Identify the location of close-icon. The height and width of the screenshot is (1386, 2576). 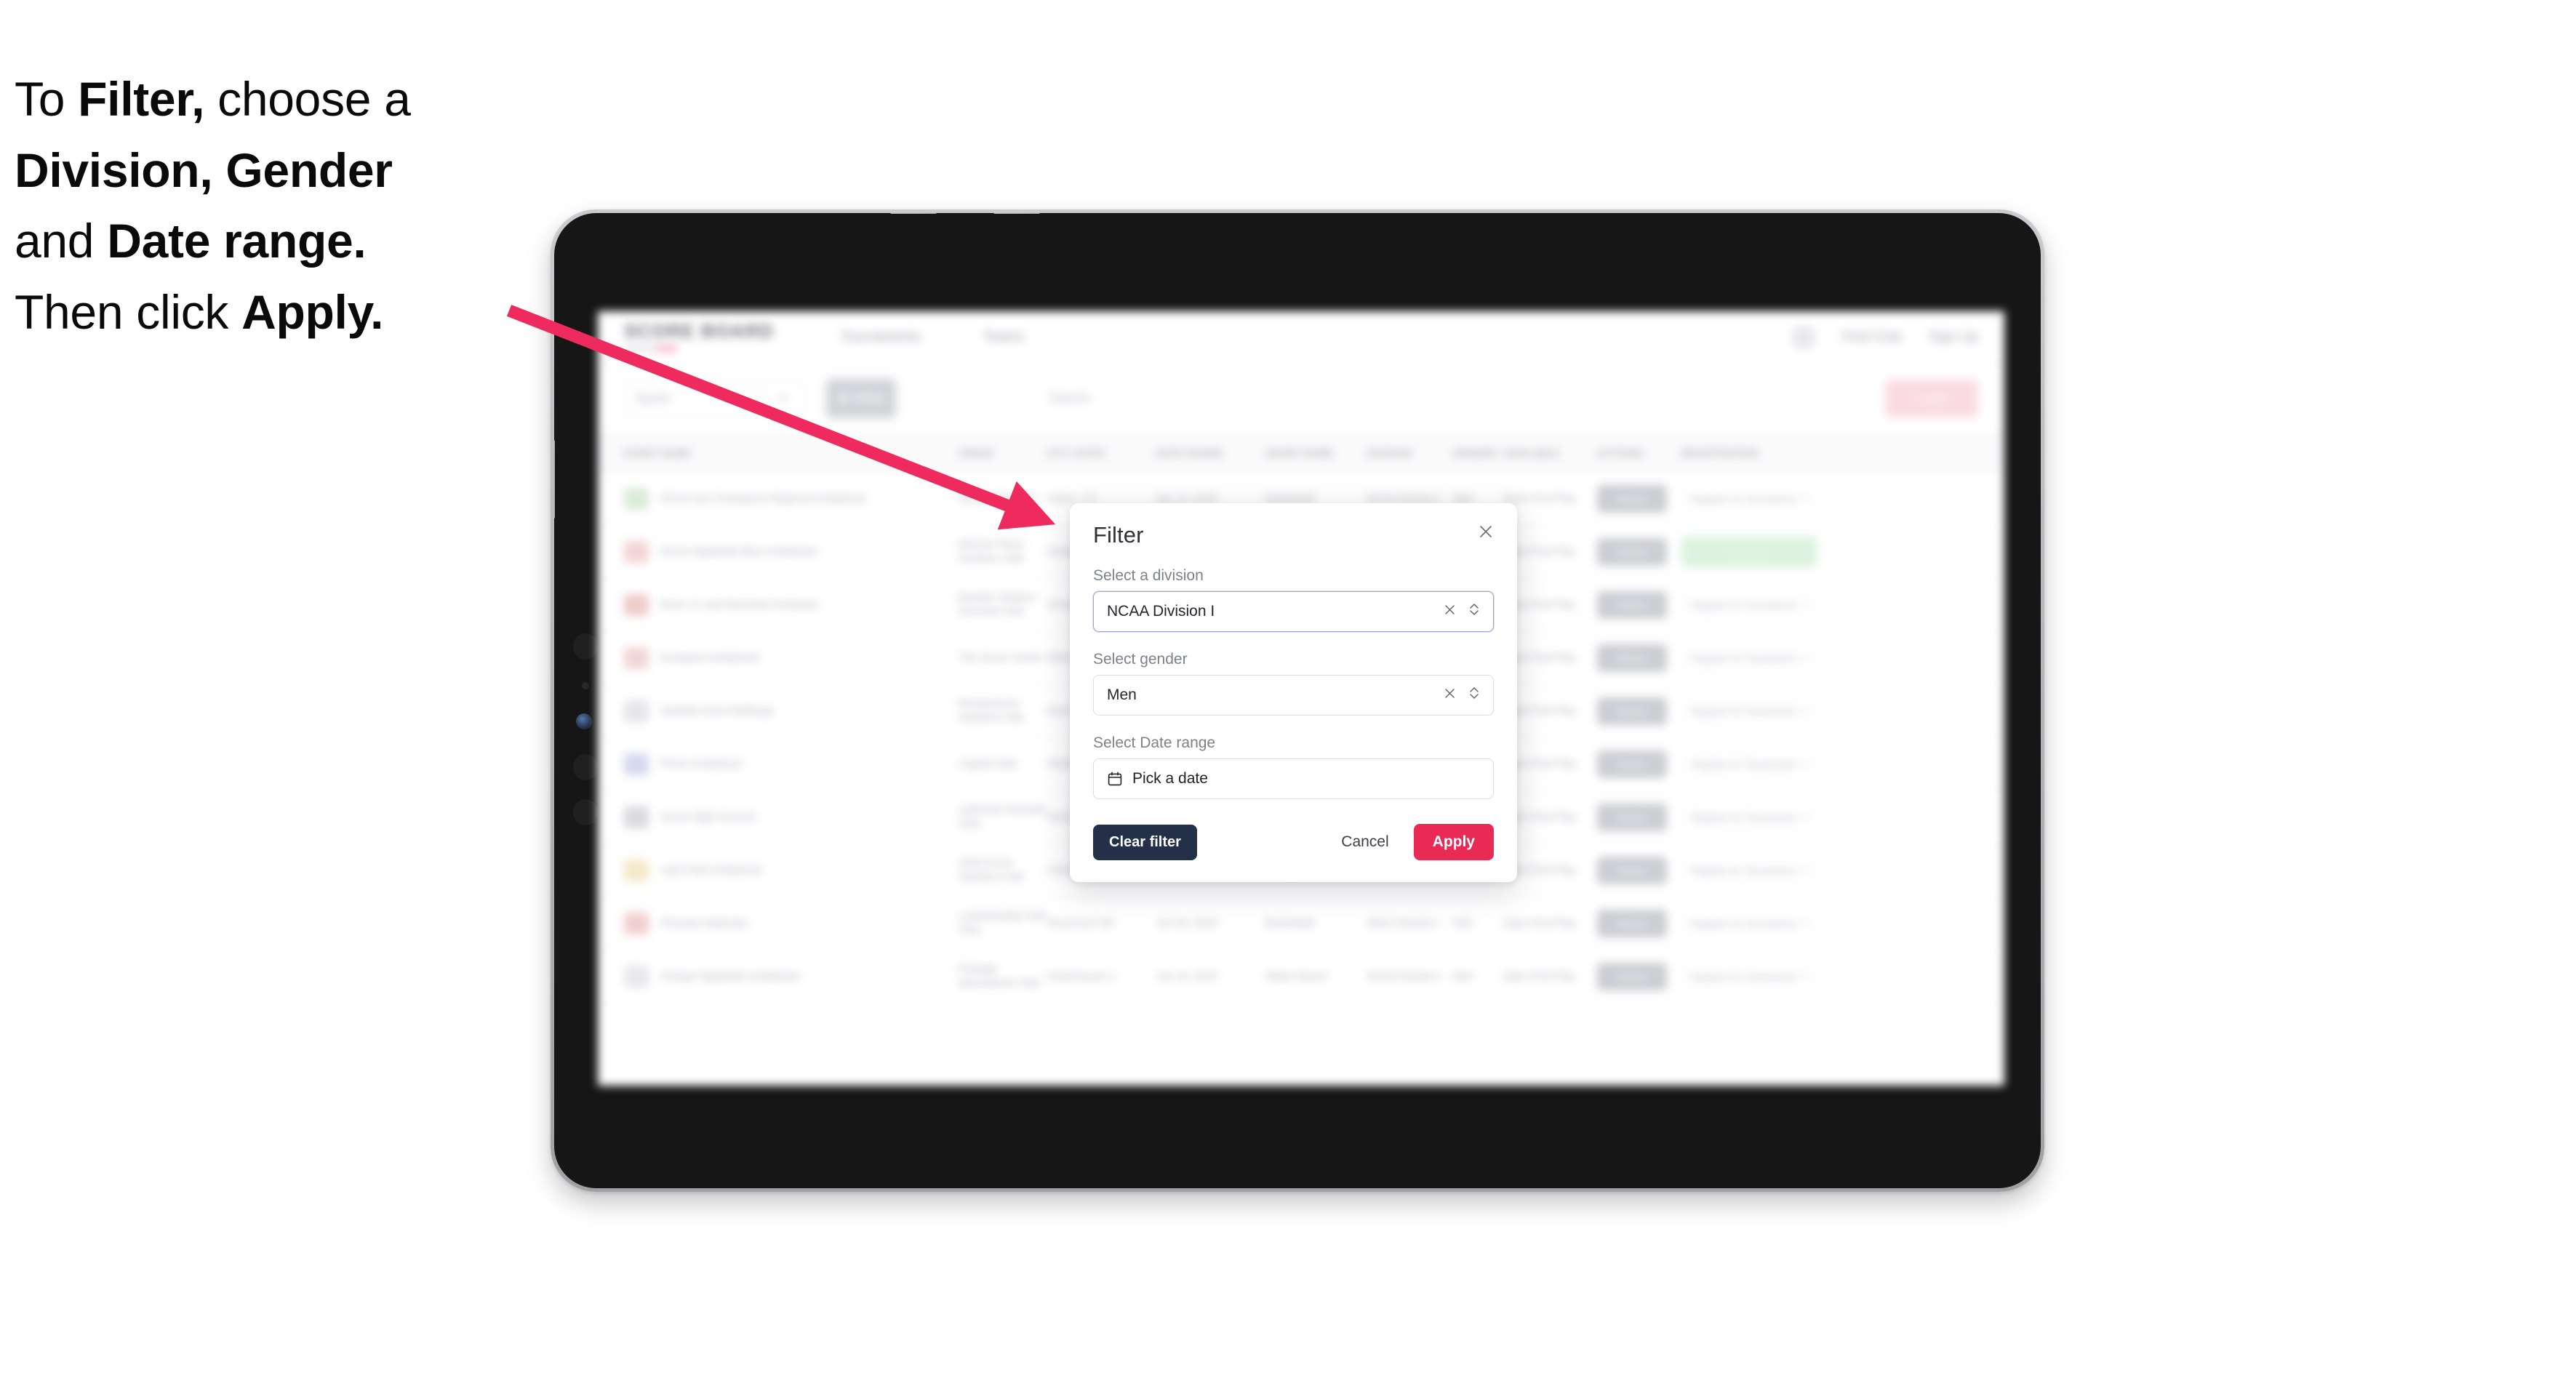
(1485, 532).